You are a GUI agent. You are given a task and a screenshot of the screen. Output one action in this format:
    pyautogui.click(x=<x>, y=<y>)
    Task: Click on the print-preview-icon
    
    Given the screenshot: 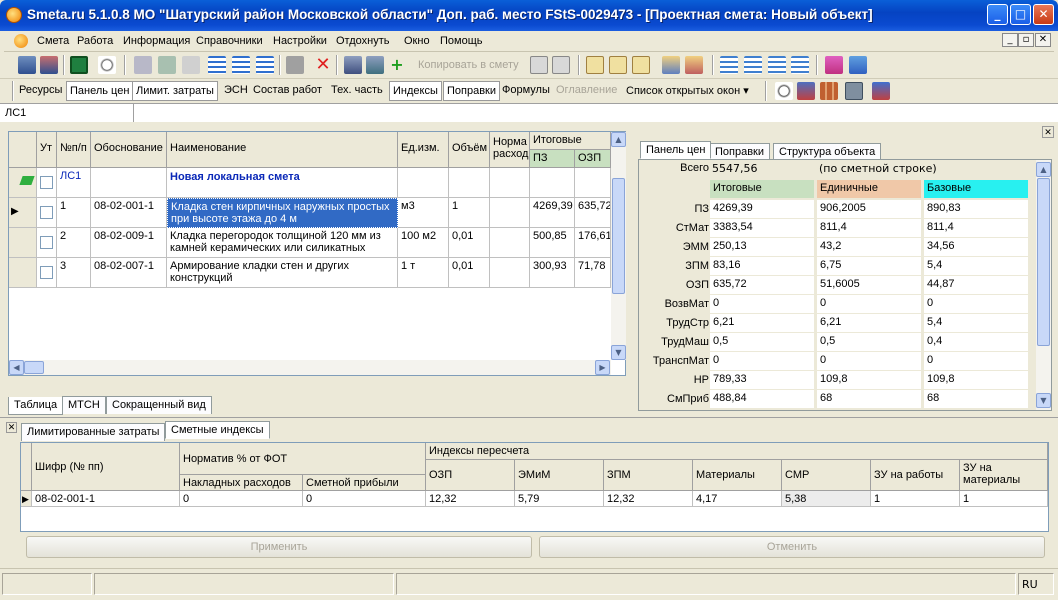 What is the action you would take?
    pyautogui.click(x=375, y=65)
    